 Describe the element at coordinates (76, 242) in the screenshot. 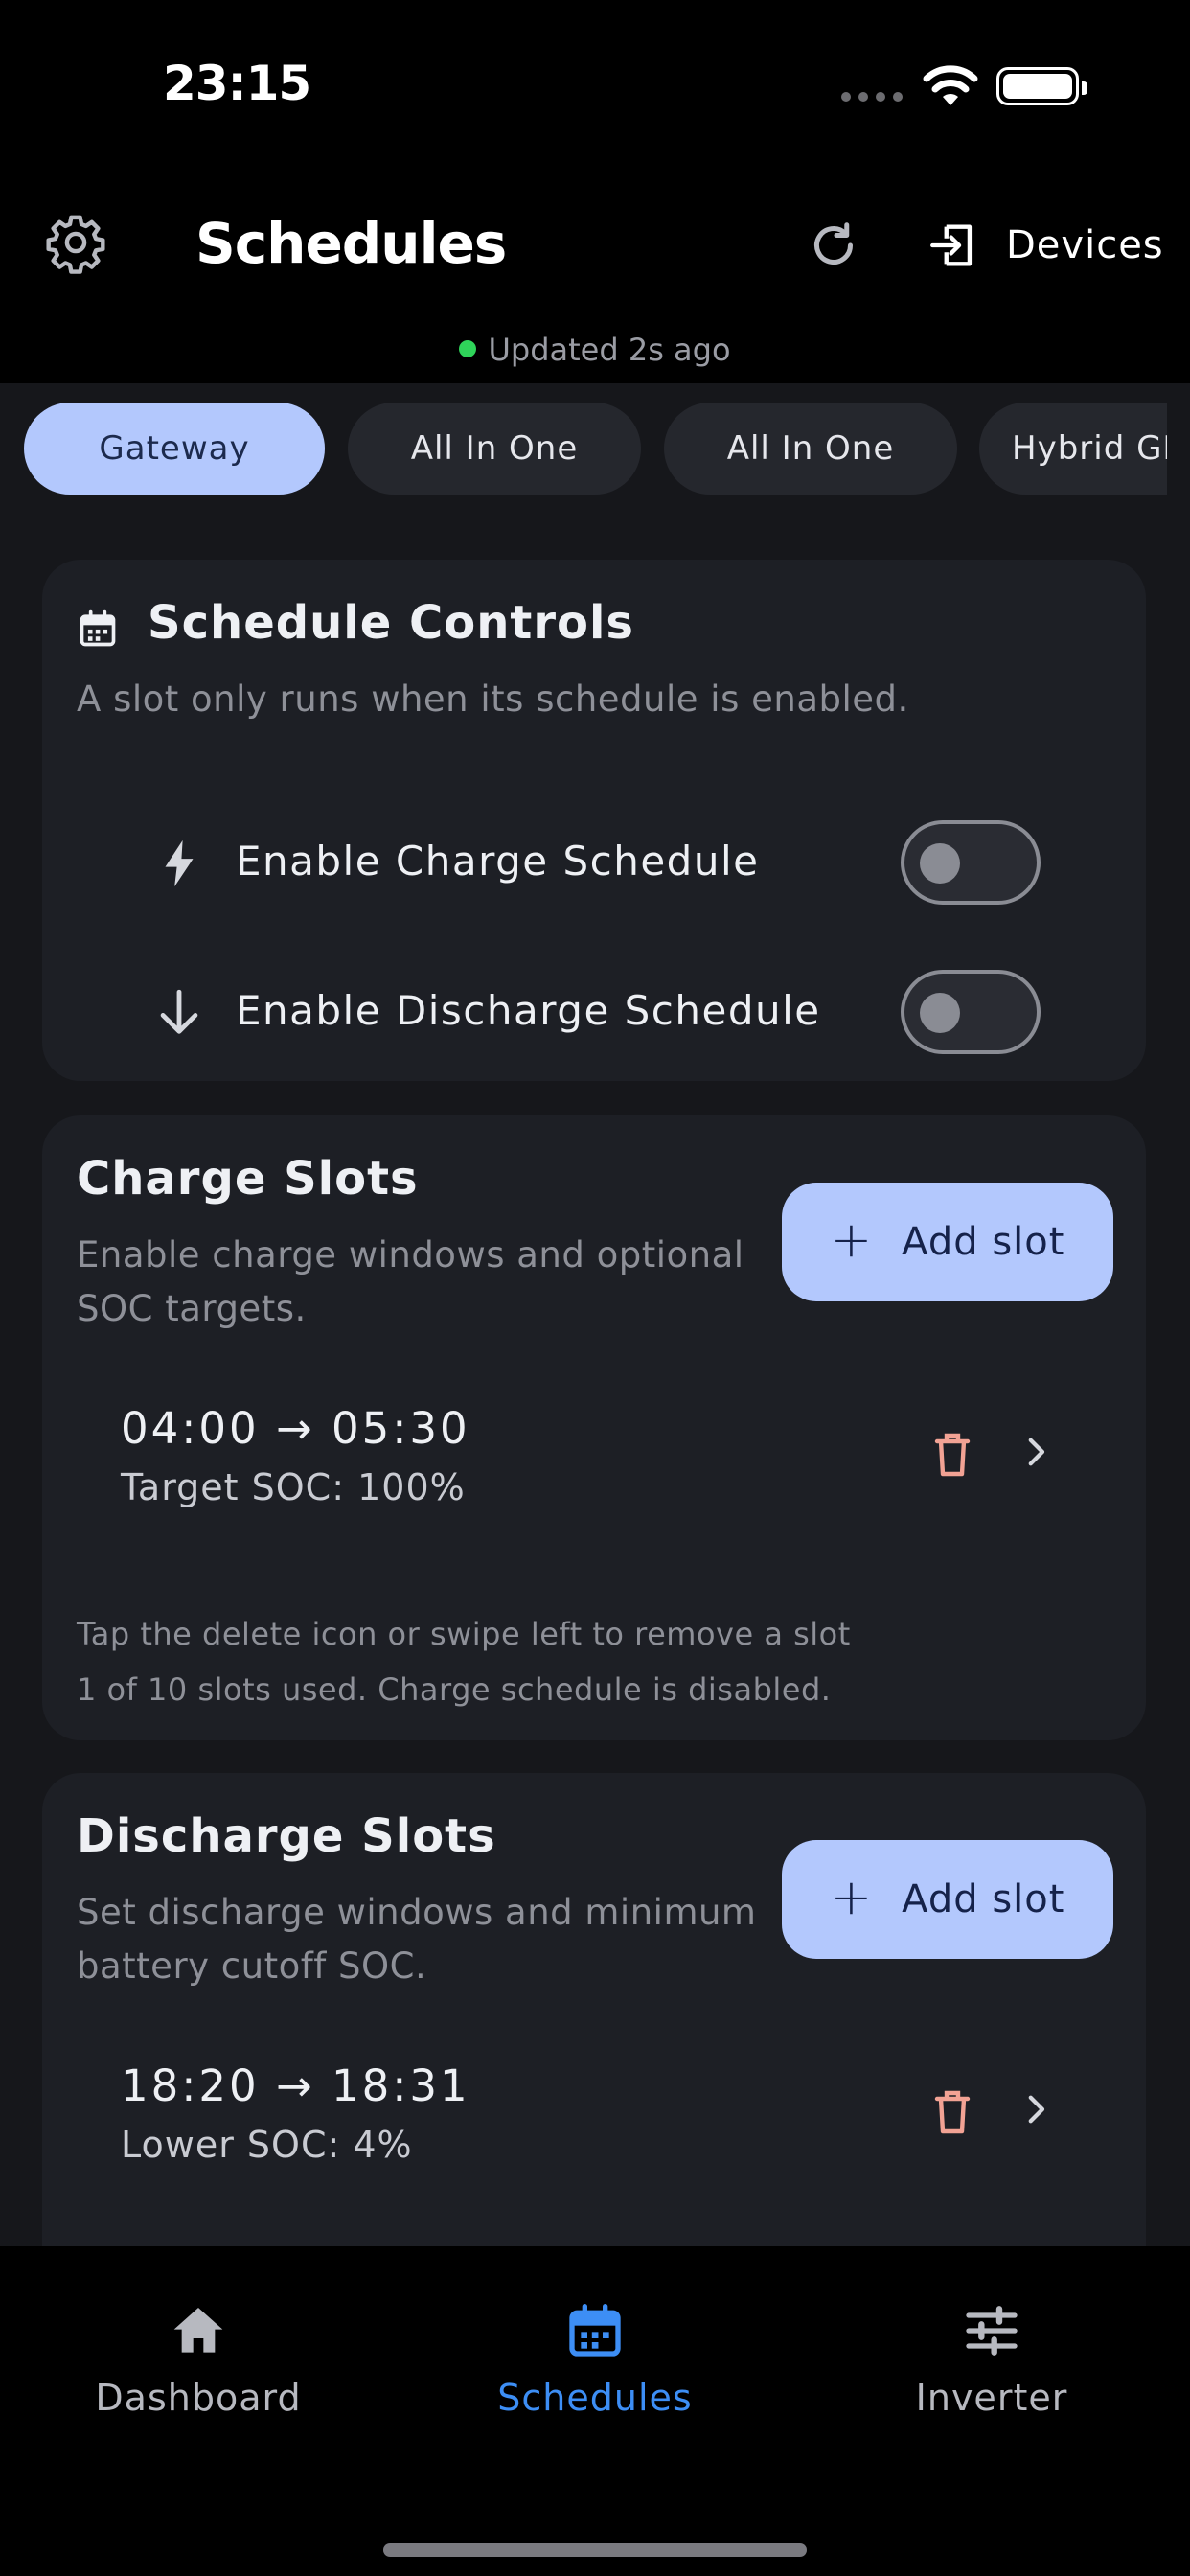

I see `gear-icon` at that location.